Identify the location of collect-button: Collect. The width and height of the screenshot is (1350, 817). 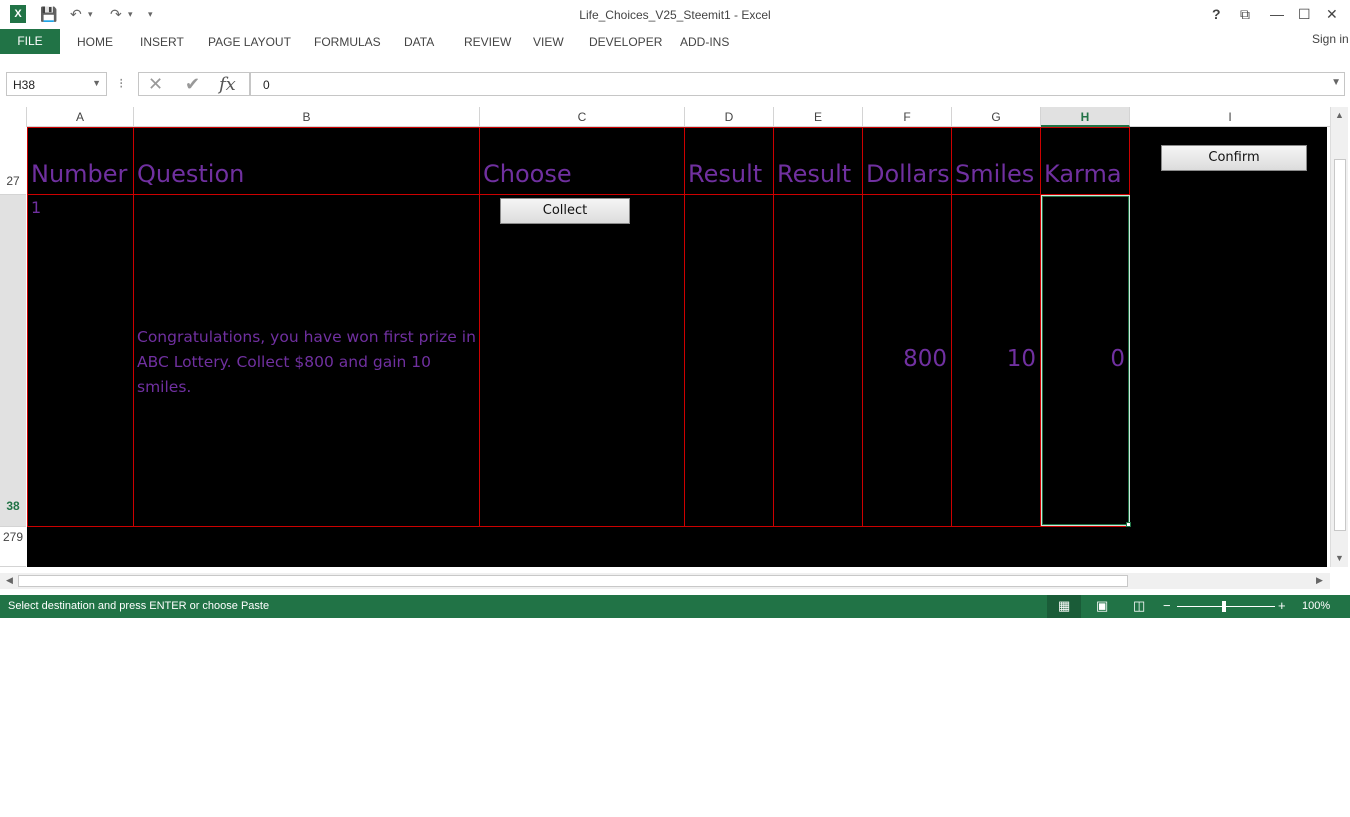
(565, 211).